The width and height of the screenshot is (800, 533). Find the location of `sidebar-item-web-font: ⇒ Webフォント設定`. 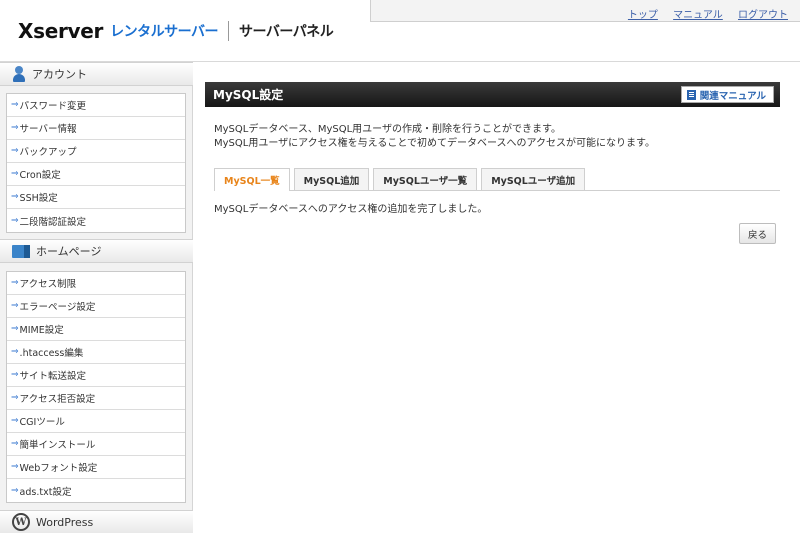

sidebar-item-web-font: ⇒ Webフォント設定 is located at coordinates (96, 467).